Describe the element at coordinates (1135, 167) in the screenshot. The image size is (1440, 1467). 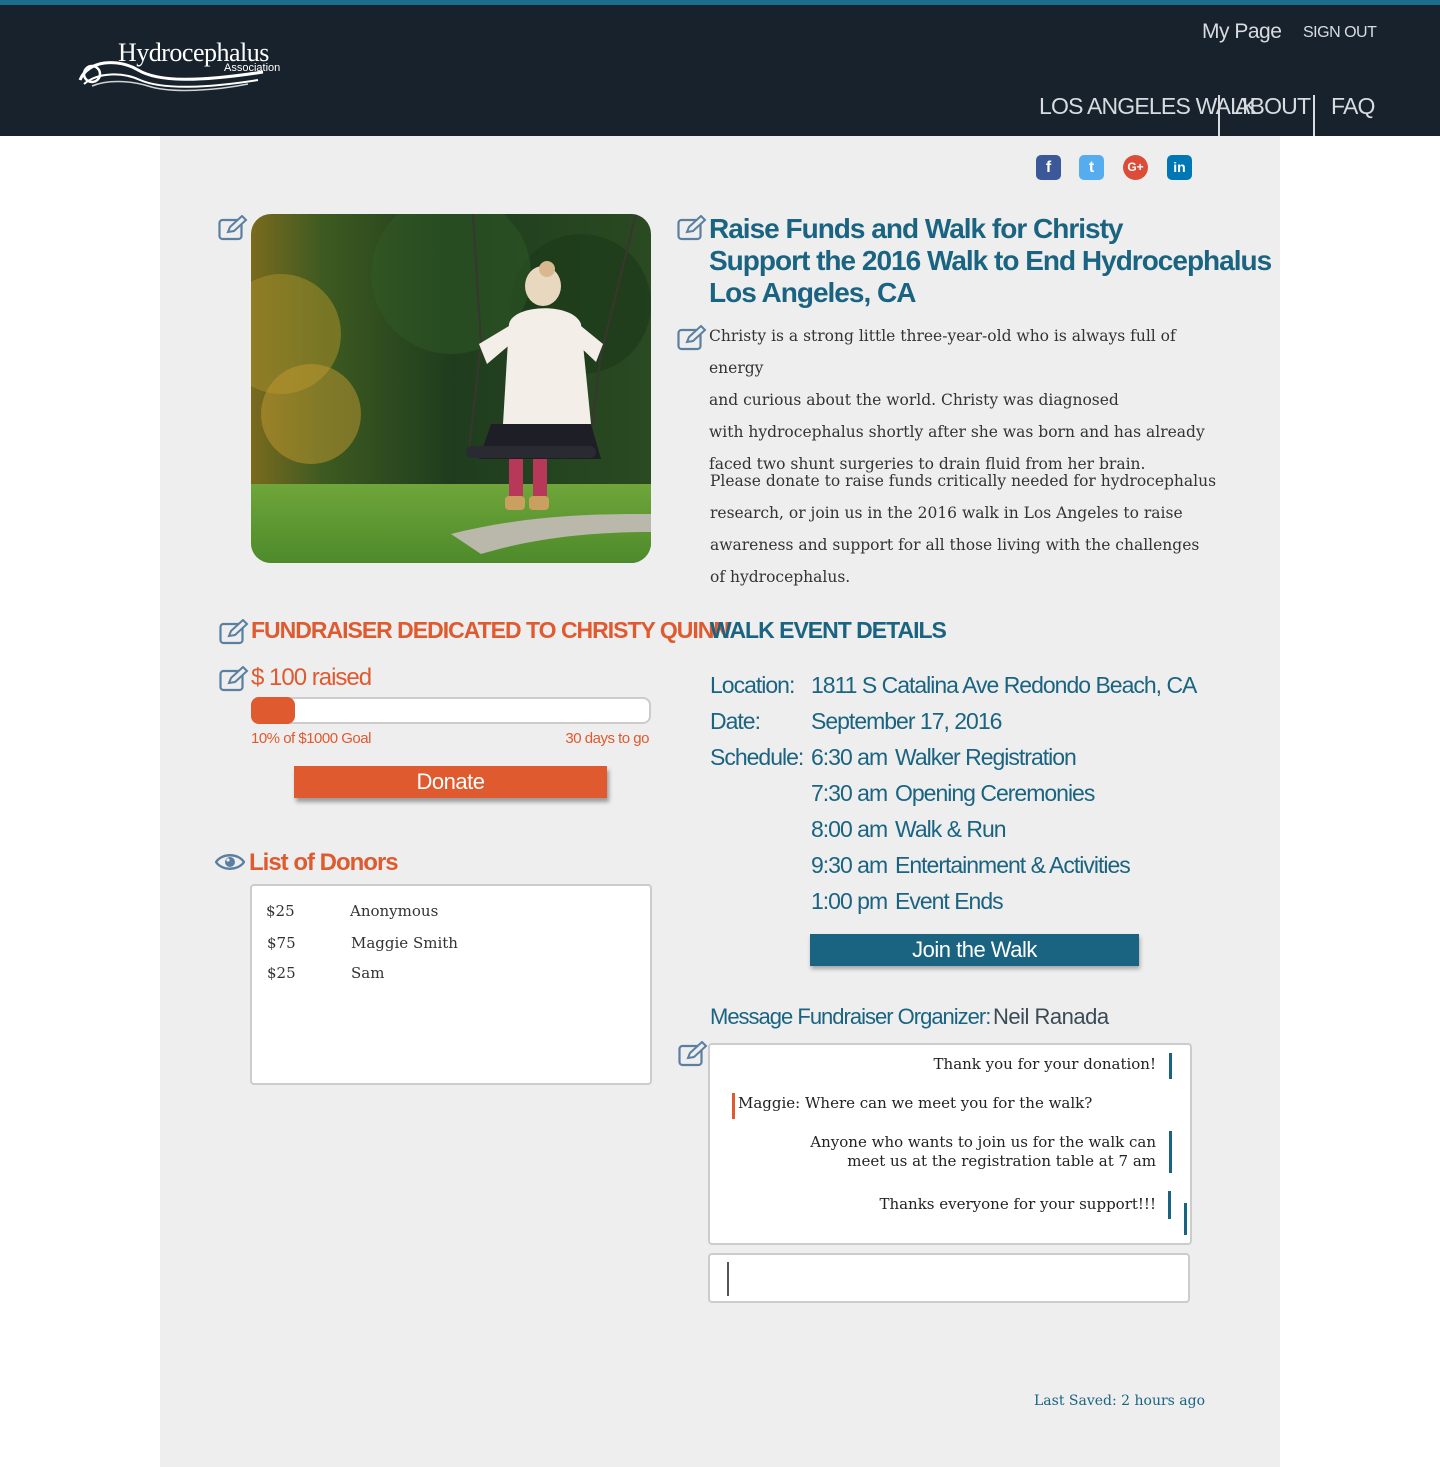
I see `google-plus-icon: G+` at that location.